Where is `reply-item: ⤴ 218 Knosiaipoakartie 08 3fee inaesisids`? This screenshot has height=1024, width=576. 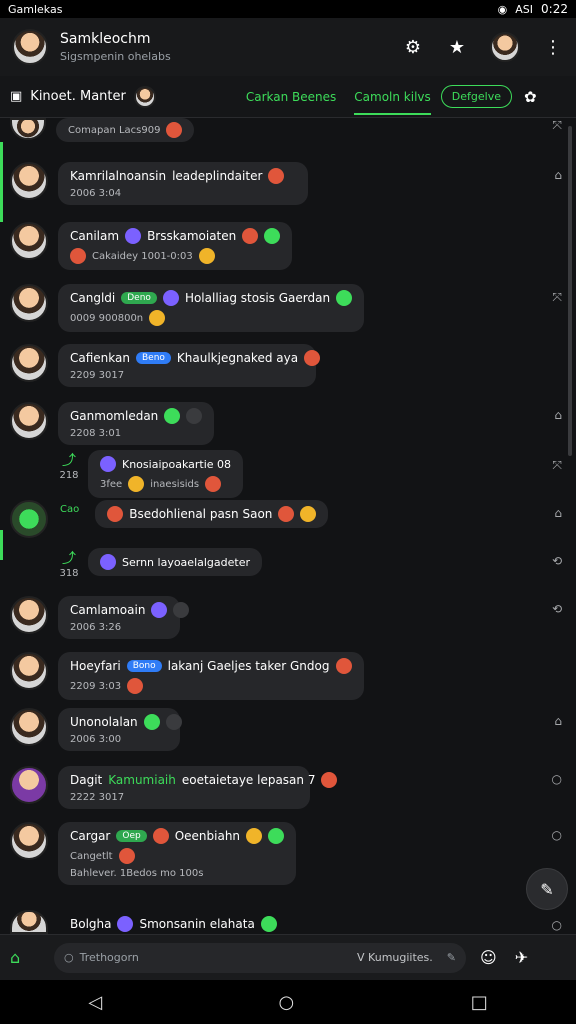
reply-item: ⤴ 218 Knosiaipoakartie 08 3fee inaesisids is located at coordinates (150, 474).